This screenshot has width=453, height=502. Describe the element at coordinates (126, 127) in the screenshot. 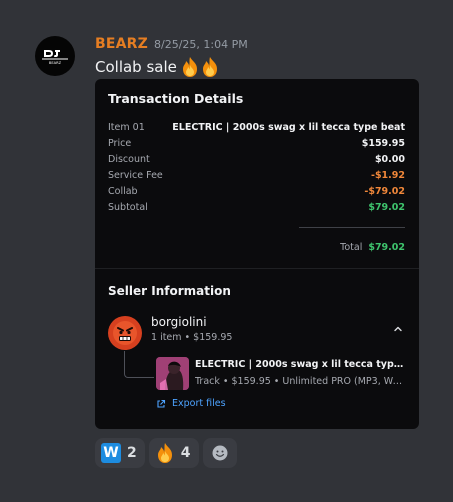

I see `detail-label: Item 01` at that location.